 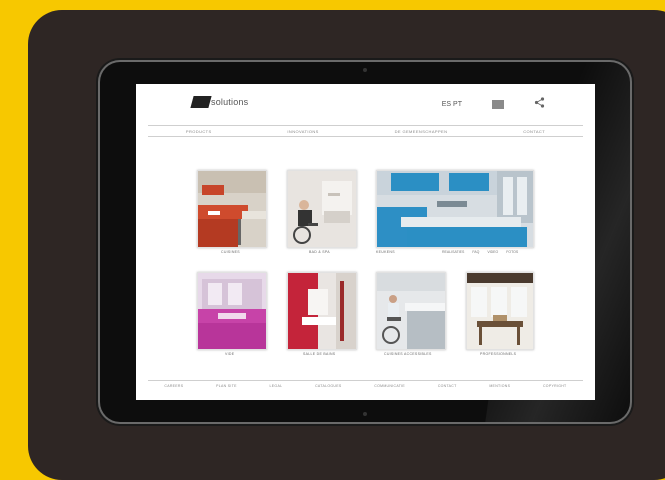 What do you see at coordinates (322, 311) in the screenshot?
I see `bathroom-red-wall-image` at bounding box center [322, 311].